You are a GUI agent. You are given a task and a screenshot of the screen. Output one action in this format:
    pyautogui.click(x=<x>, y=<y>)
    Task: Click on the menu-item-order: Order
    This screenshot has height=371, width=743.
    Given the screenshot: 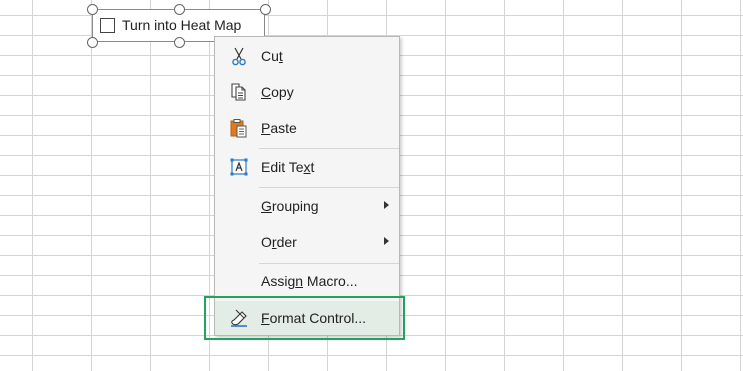 What is the action you would take?
    pyautogui.click(x=307, y=242)
    